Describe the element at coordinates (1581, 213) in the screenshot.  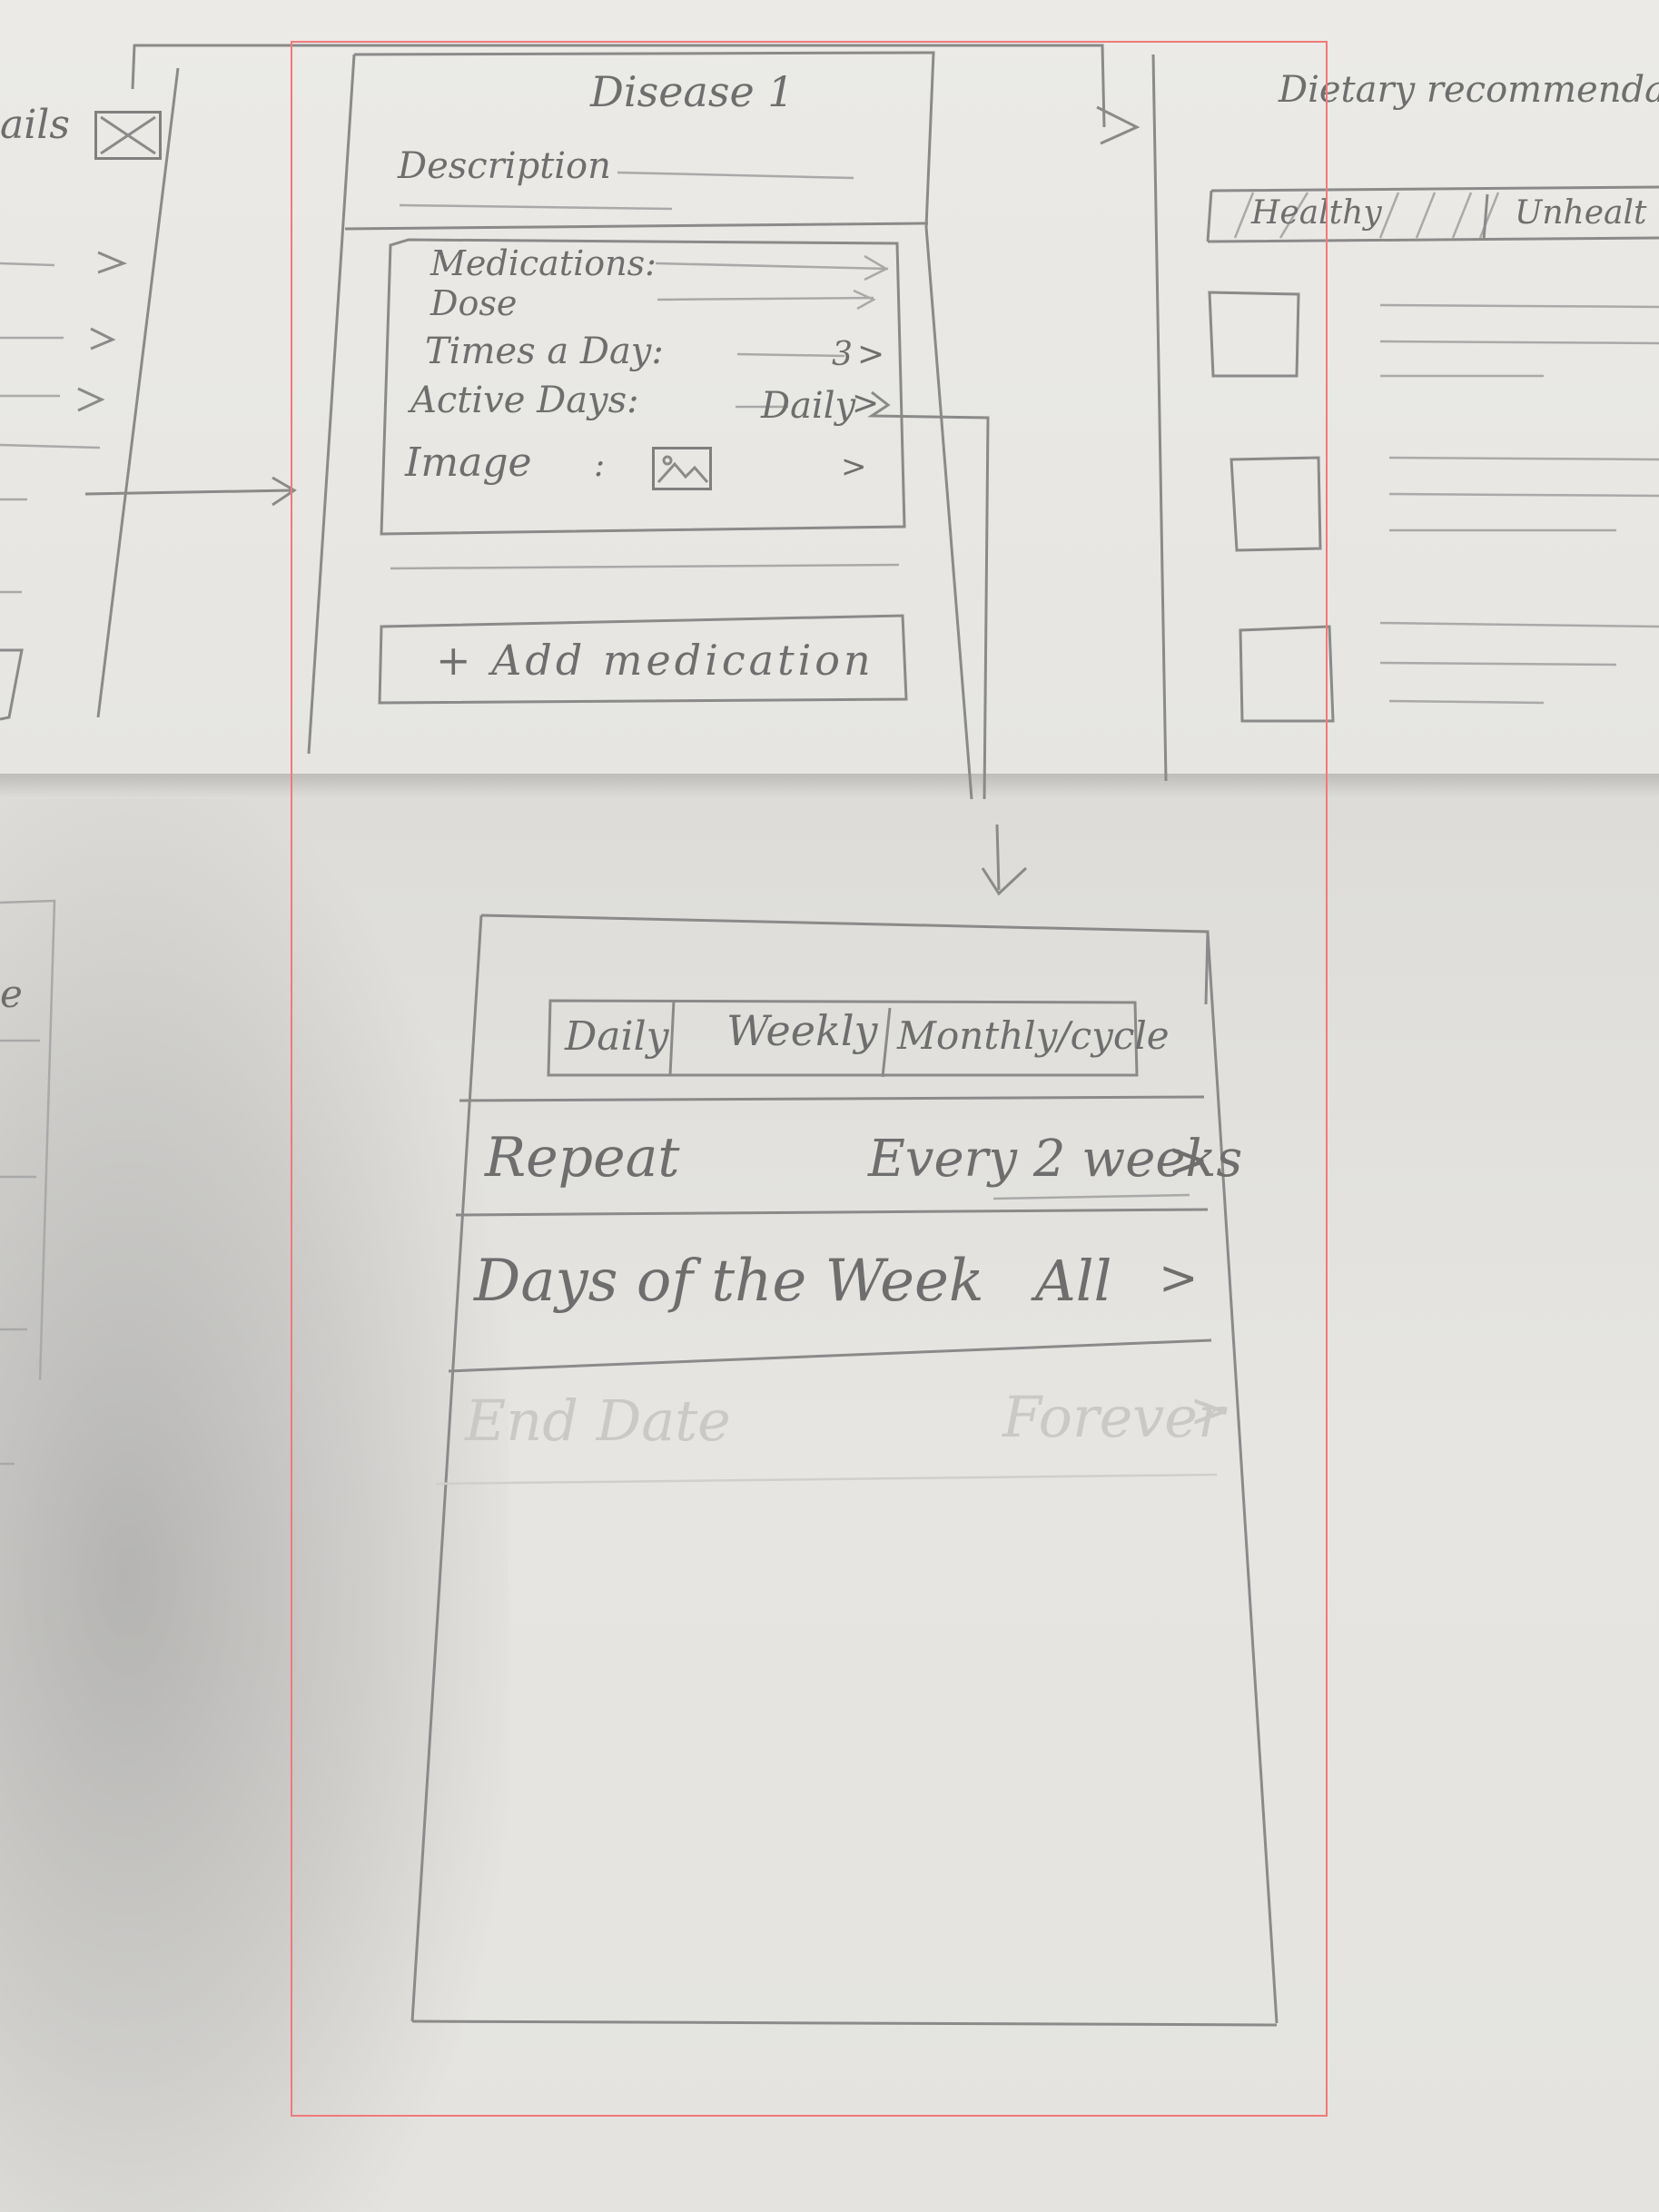
I see `tab-unhealthy: Unhealt` at that location.